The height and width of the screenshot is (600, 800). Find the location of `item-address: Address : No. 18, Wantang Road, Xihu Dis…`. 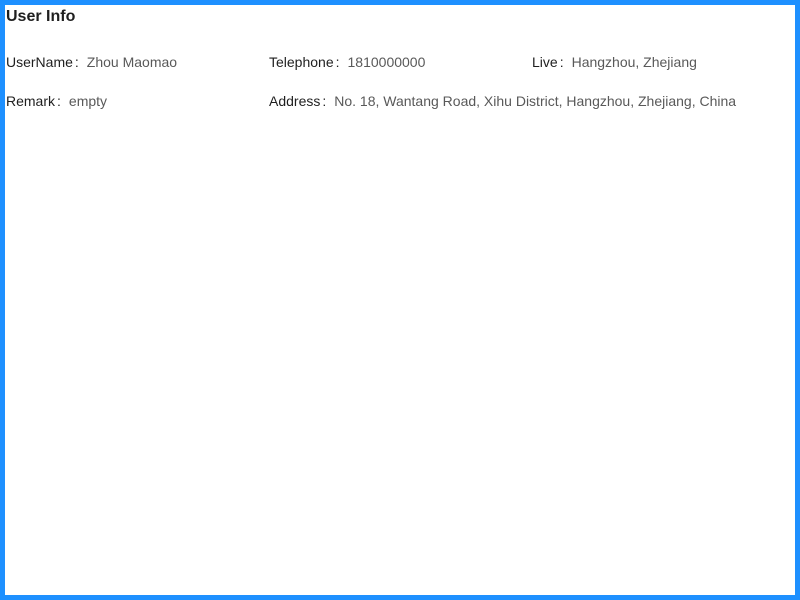

item-address: Address : No. 18, Wantang Road, Xihu Dis… is located at coordinates (532, 101).